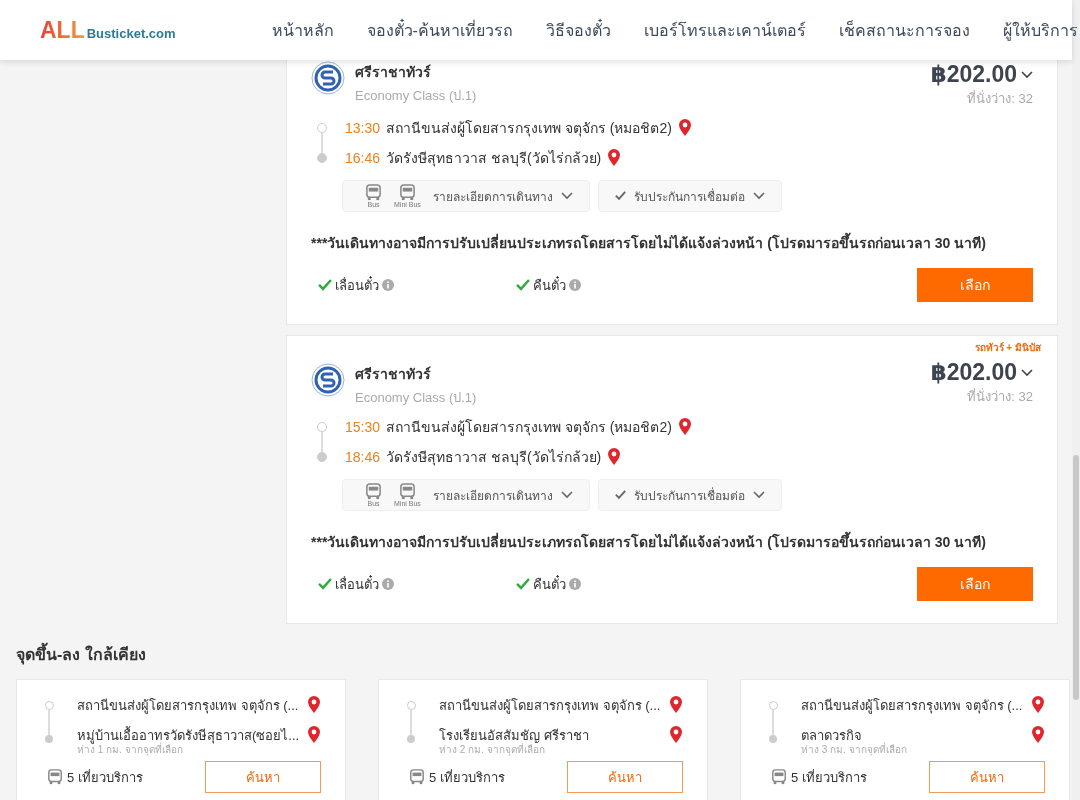 The height and width of the screenshot is (800, 1080). What do you see at coordinates (328, 380) in the screenshot?
I see `operator-logo-icon` at bounding box center [328, 380].